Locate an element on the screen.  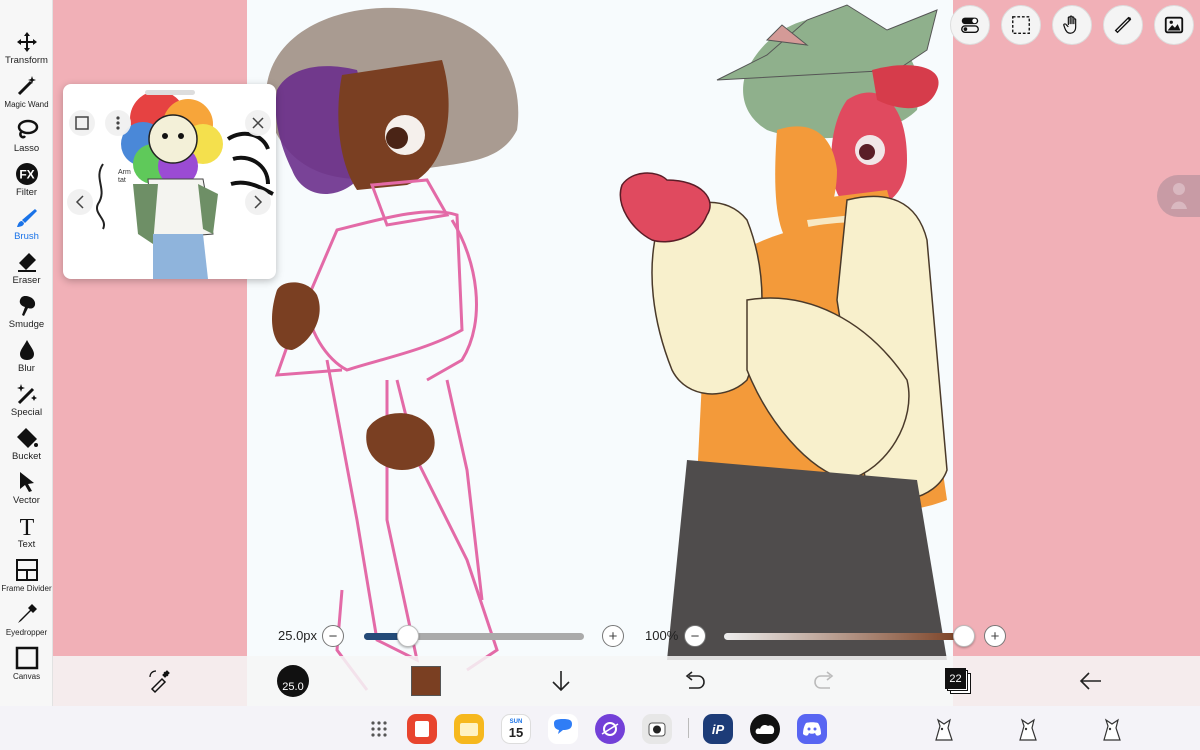
reference-window: Arm tat is located at coordinates (169, 181).